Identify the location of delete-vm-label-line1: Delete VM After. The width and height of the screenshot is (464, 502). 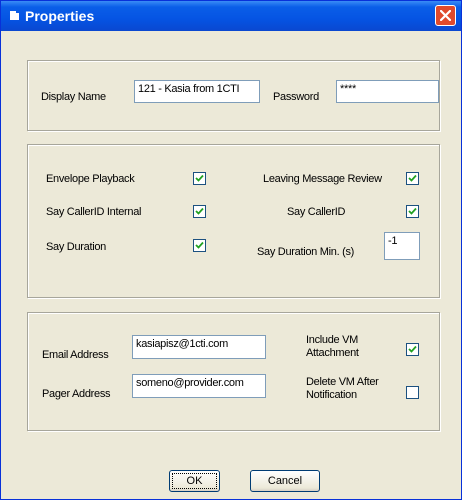
(342, 382).